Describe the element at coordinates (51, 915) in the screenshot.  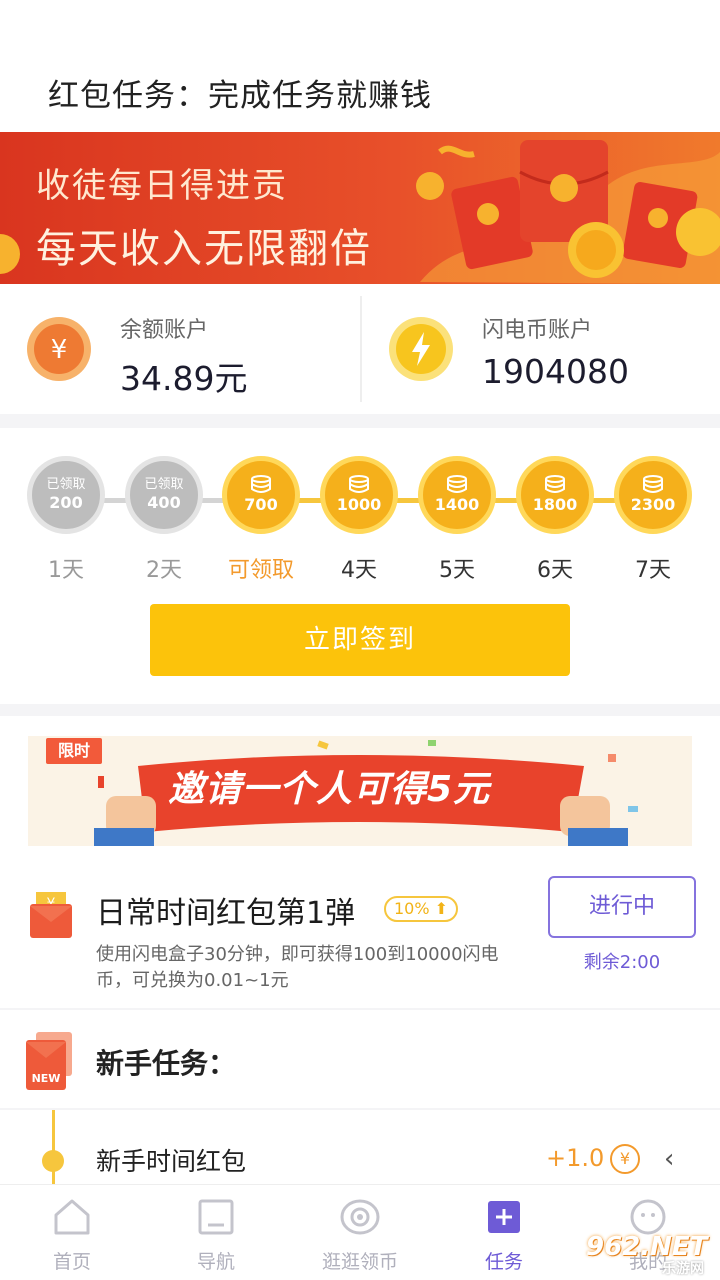
I see `red-envelope-icon: ¥` at that location.